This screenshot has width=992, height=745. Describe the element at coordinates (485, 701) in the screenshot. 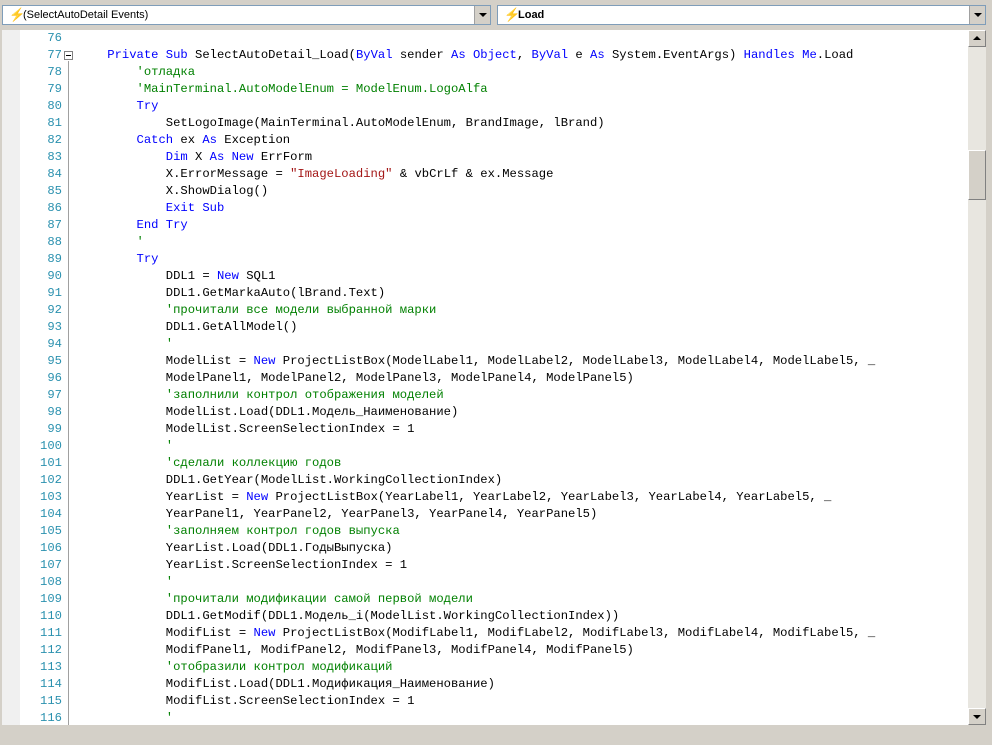

I see `code-line: 115 ModifList.ScreenSelectionIndex = 1` at that location.